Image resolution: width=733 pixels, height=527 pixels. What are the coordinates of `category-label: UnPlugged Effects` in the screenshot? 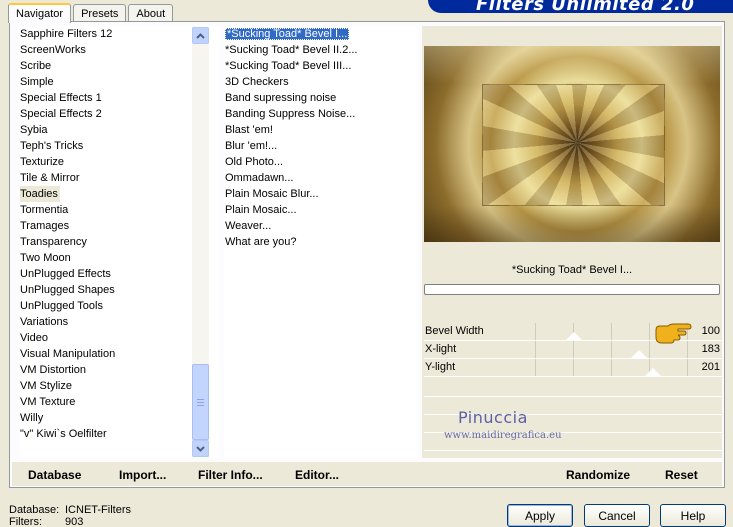 It's located at (65, 274).